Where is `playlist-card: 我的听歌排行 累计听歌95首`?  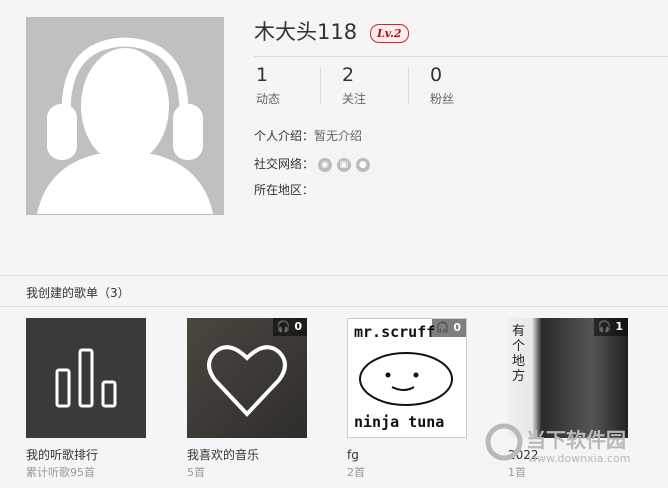 playlist-card: 我的听歌排行 累计听歌95首 is located at coordinates (86, 399).